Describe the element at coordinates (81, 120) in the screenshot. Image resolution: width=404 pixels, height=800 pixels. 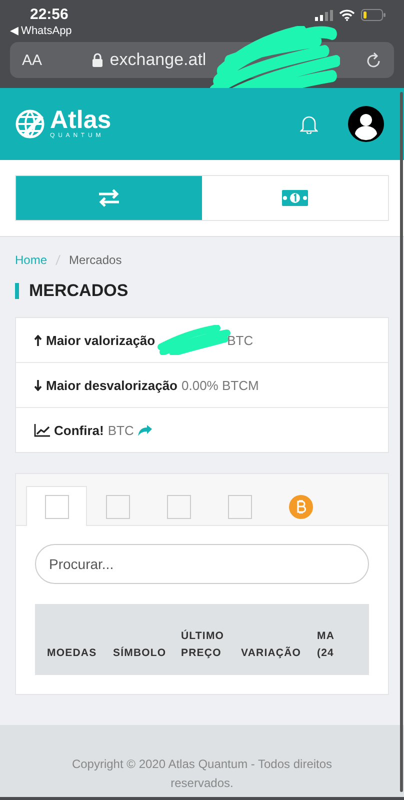
I see `brand-name: Atlas` at that location.